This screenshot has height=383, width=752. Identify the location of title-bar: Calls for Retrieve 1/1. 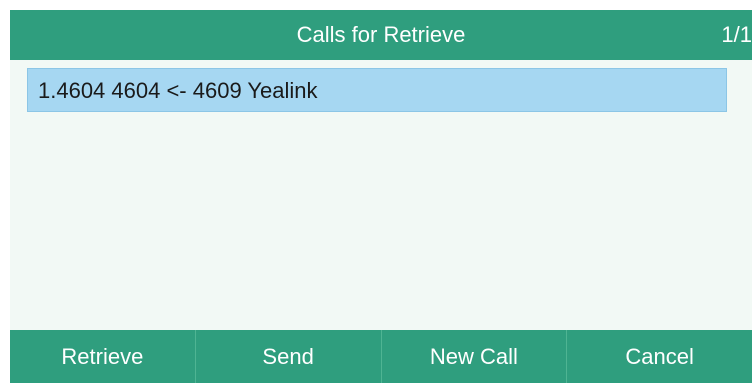
(381, 35).